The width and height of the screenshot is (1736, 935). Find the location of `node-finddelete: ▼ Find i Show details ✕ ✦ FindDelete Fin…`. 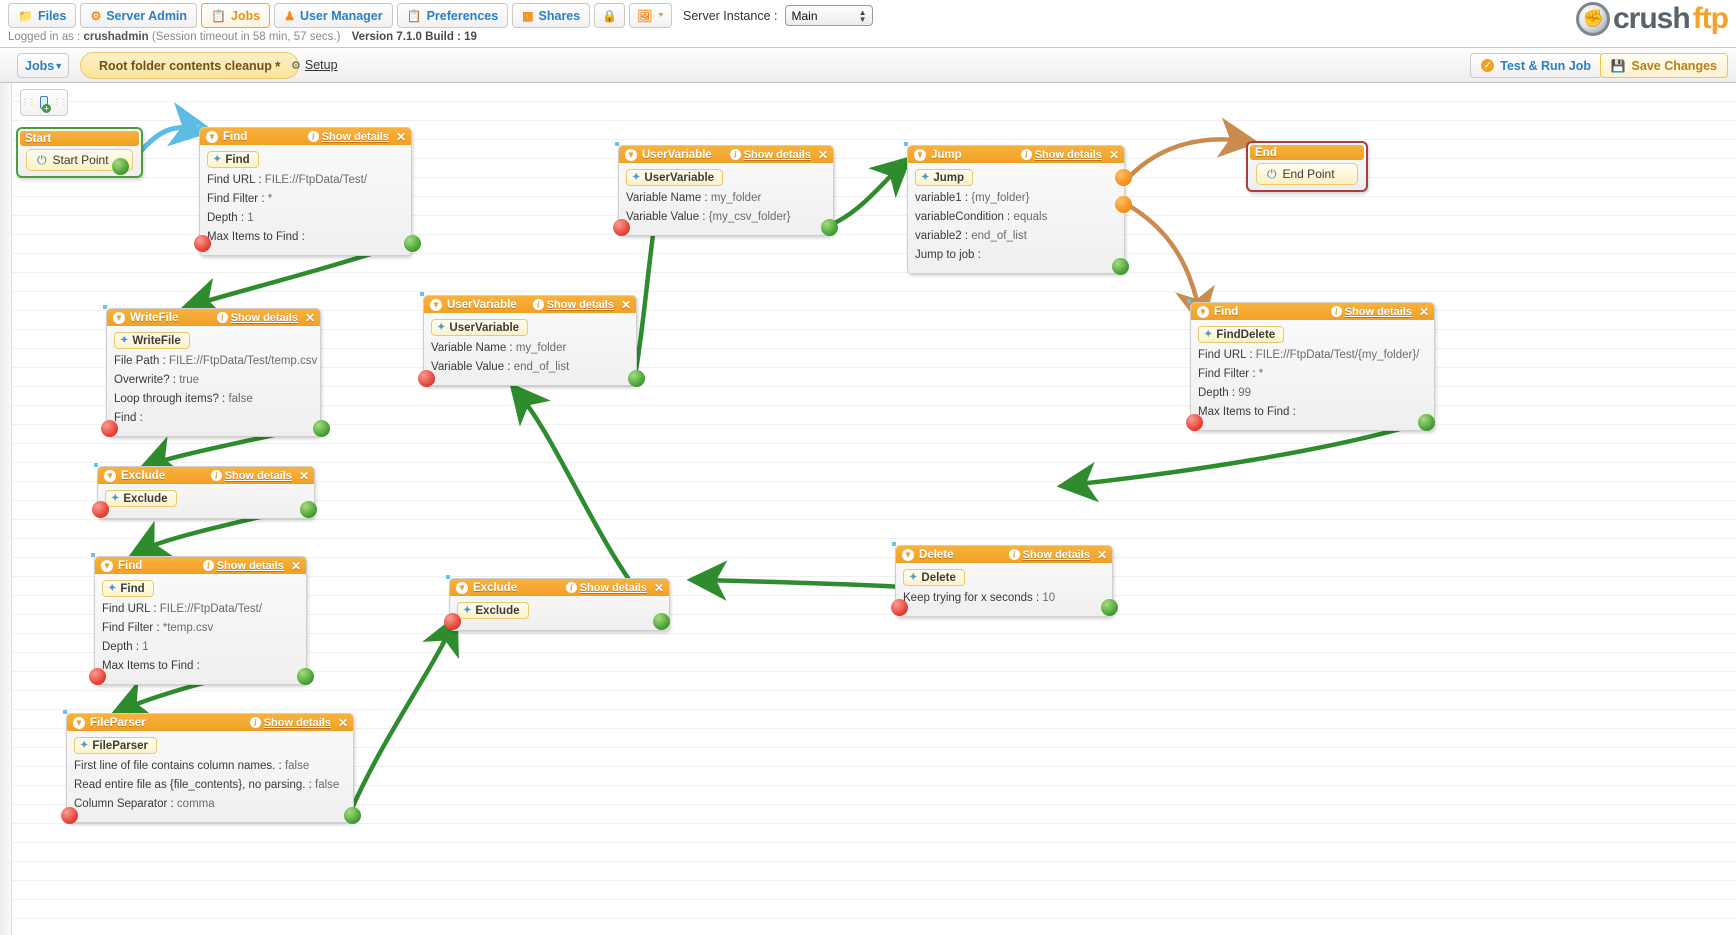

node-finddelete: ▼ Find i Show details ✕ ✦ FindDelete Fin… is located at coordinates (1312, 366).